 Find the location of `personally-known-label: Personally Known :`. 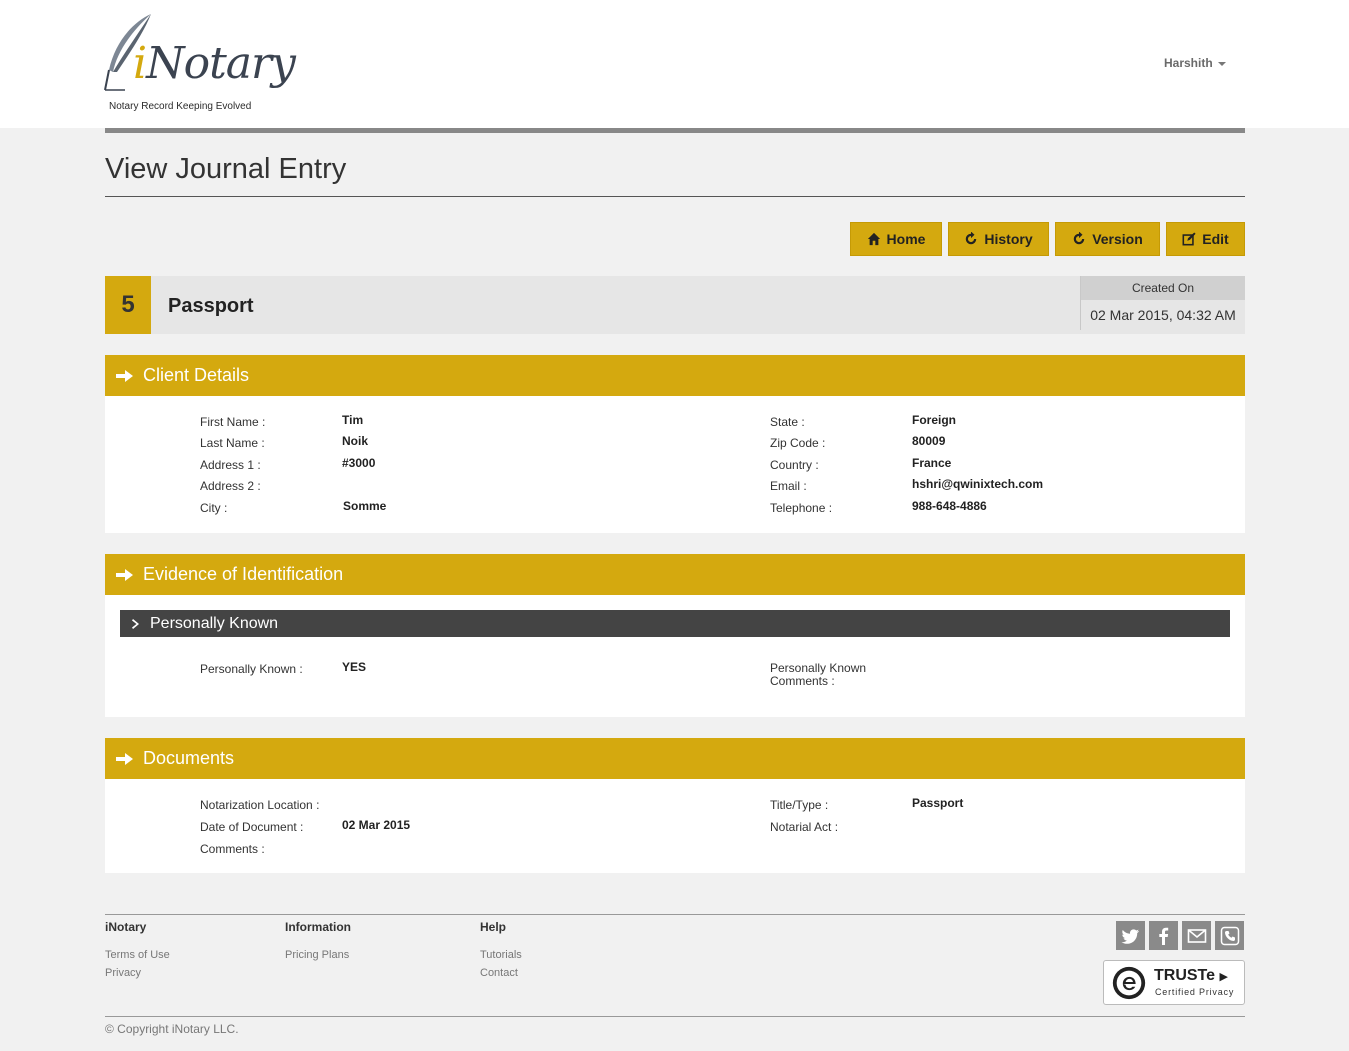

personally-known-label: Personally Known : is located at coordinates (251, 669).